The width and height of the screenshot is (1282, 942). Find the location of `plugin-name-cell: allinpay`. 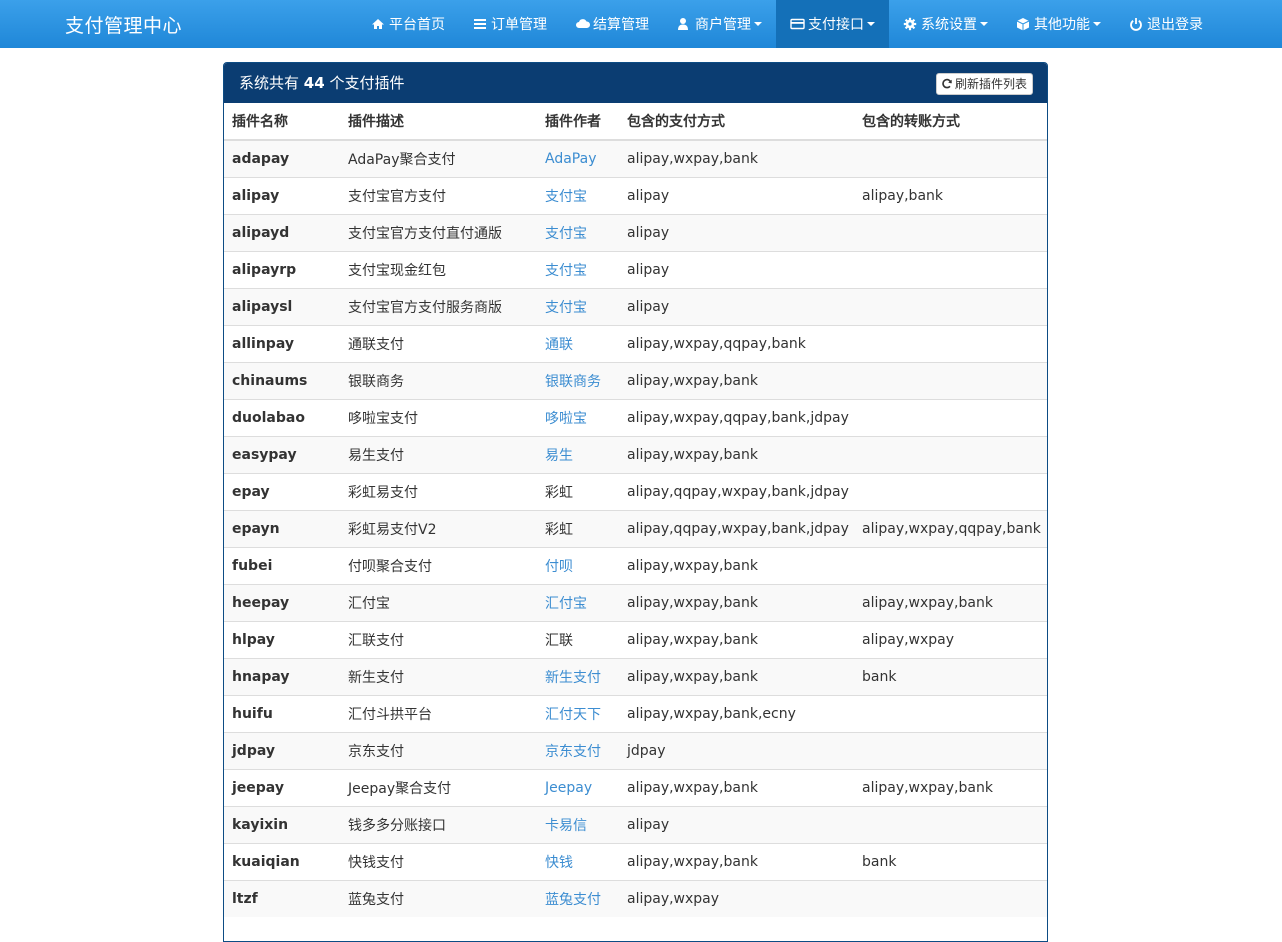

plugin-name-cell: allinpay is located at coordinates (282, 343).